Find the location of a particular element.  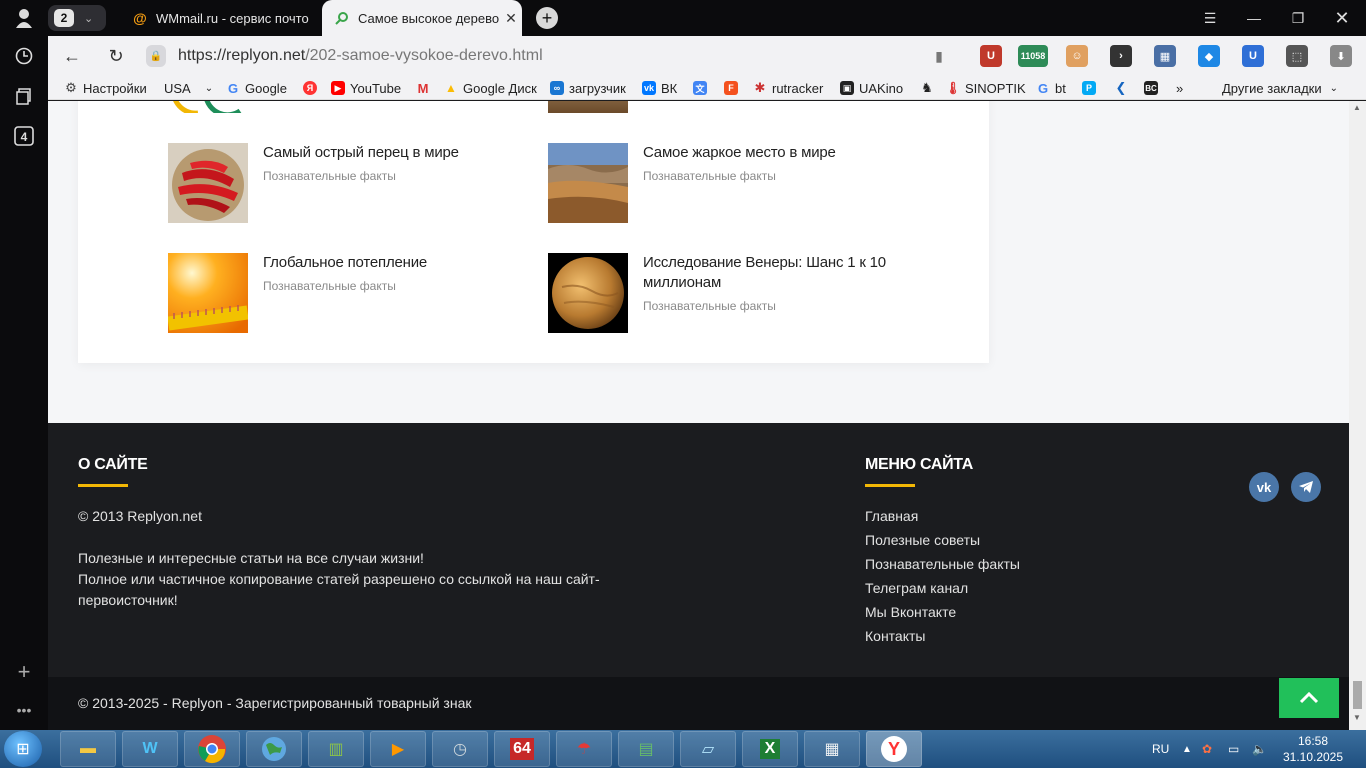

bookmark-yandex: Я is located at coordinates (312, 88).